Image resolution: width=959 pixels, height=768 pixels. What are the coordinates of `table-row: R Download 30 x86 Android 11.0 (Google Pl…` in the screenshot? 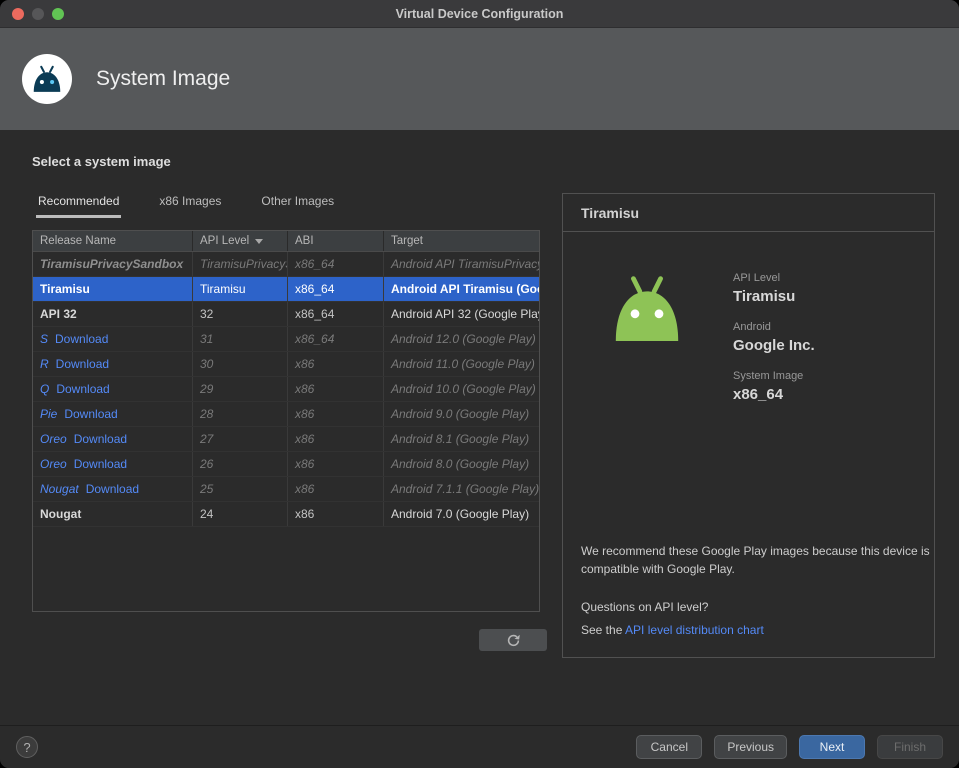 It's located at (286, 364).